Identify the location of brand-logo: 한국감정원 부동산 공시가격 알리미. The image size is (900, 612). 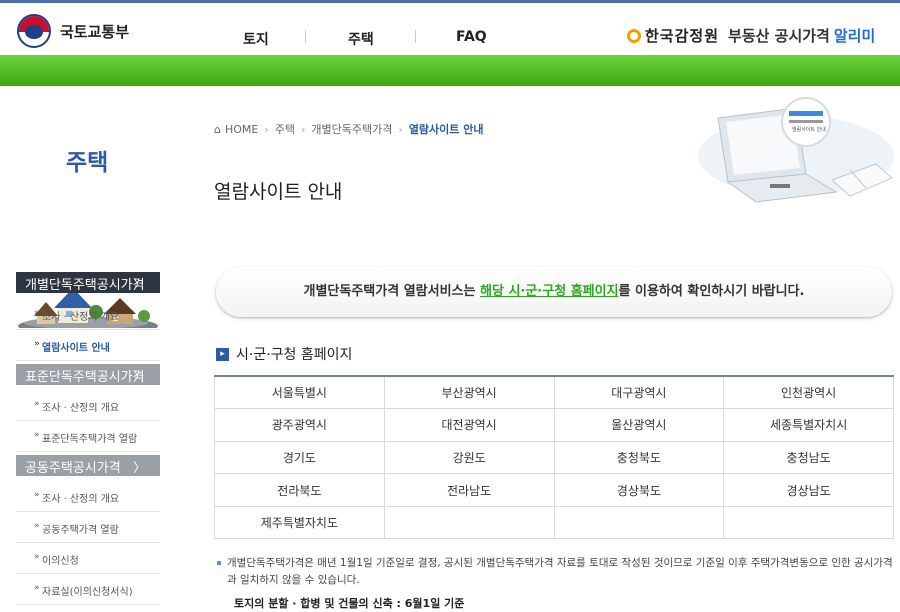
(751, 35).